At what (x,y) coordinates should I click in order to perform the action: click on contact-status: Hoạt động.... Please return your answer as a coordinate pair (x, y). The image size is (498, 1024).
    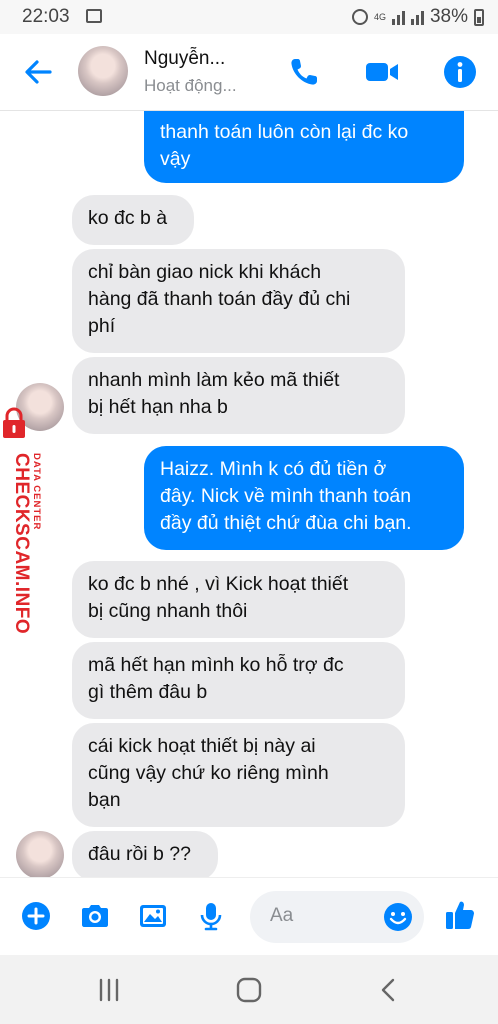
    Looking at the image, I should click on (190, 85).